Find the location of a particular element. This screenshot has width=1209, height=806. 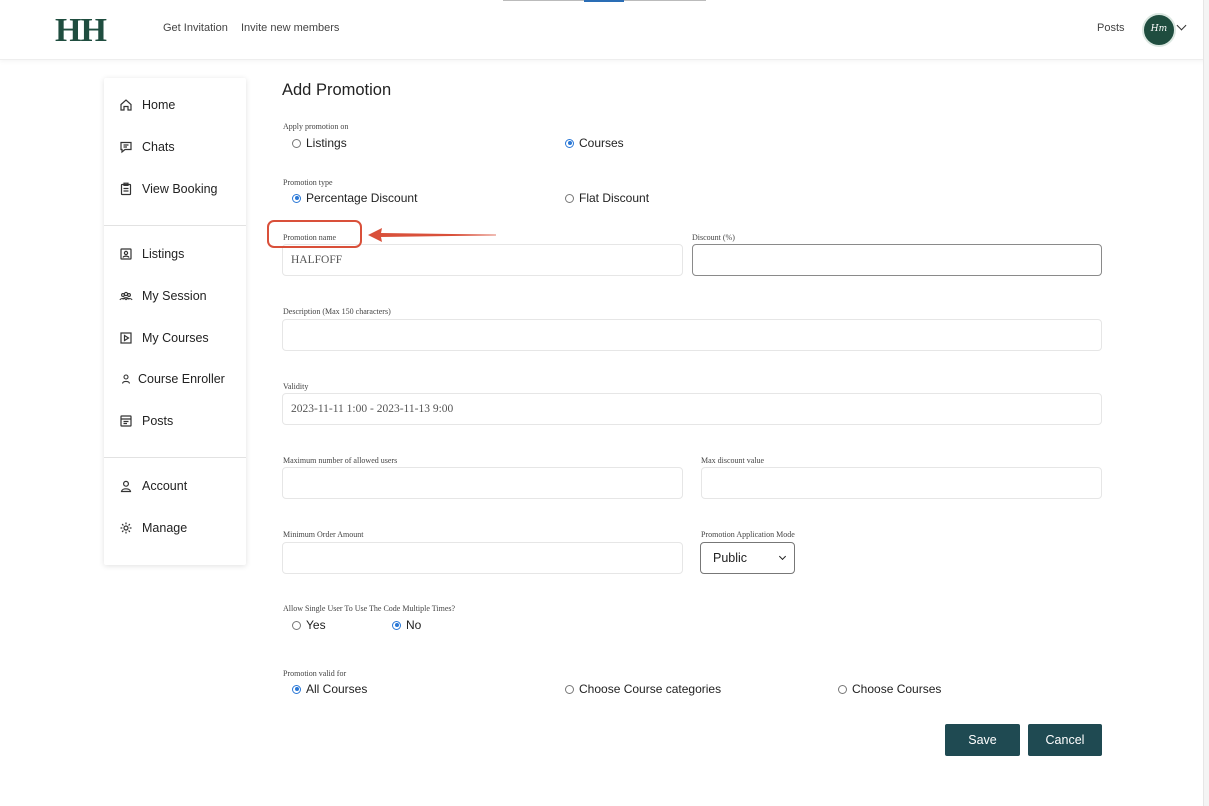

avatar-signature: Hm is located at coordinates (1159, 29).